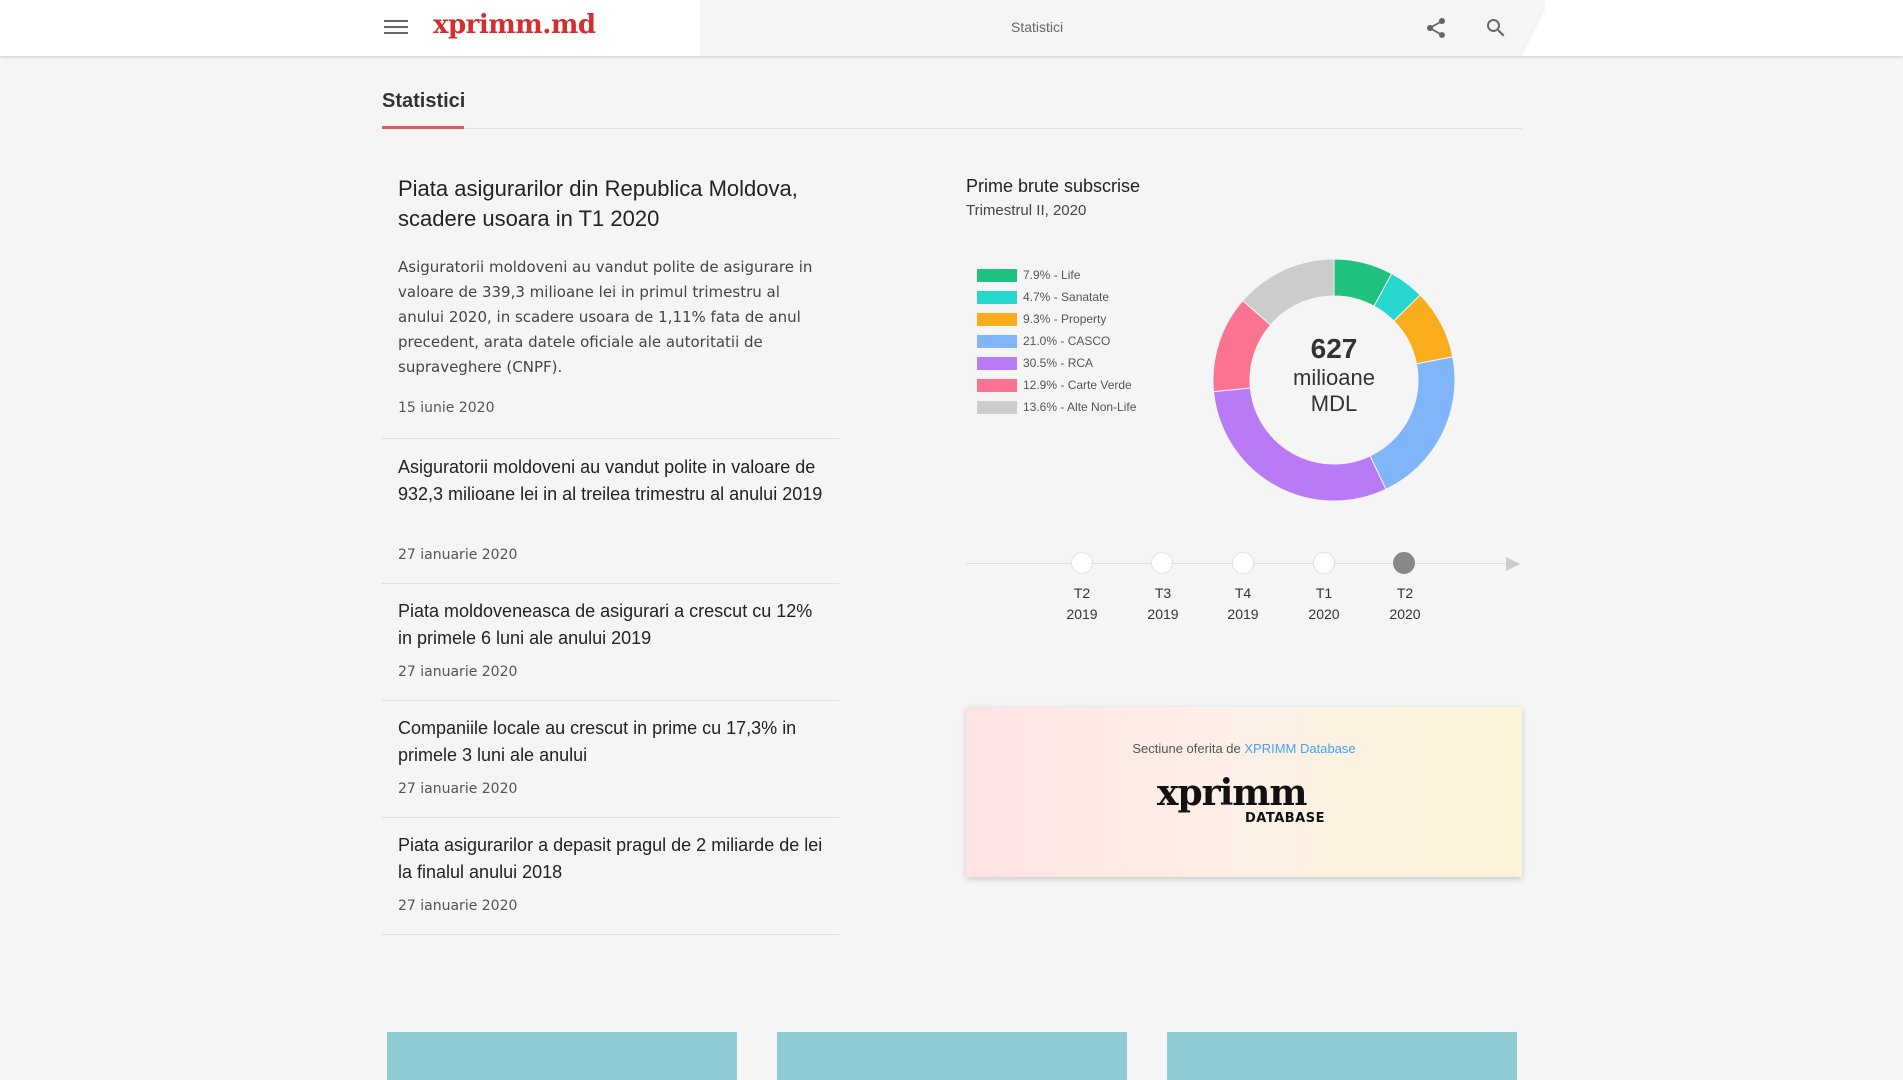  Describe the element at coordinates (424, 101) in the screenshot. I see `section-title: Statistici` at that location.